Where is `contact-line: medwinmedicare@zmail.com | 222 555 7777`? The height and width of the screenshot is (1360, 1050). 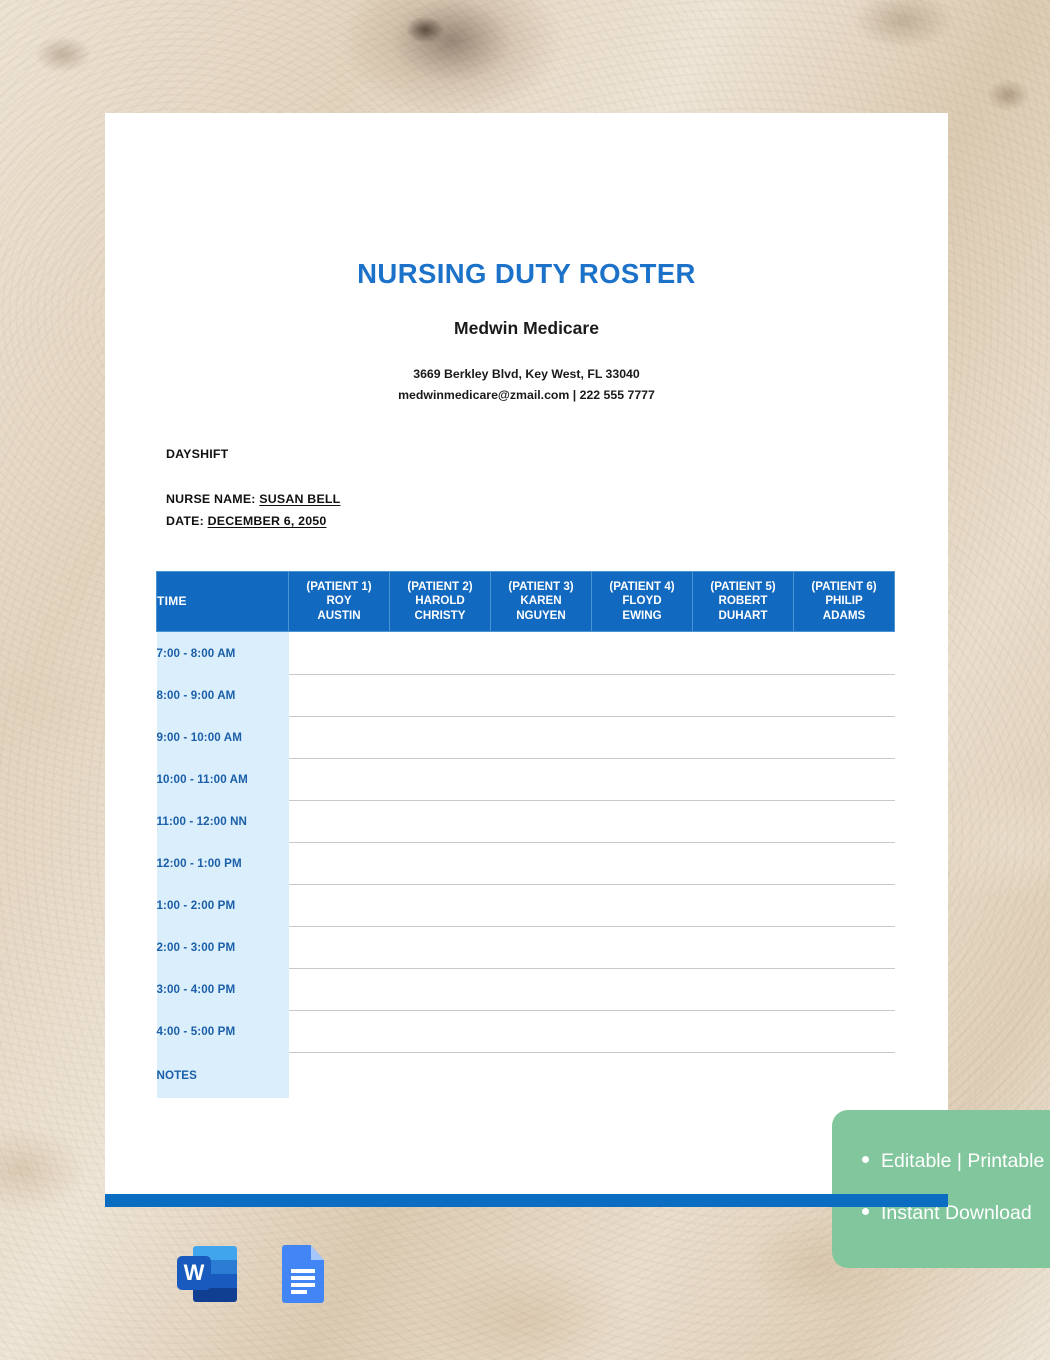 contact-line: medwinmedicare@zmail.com | 222 555 7777 is located at coordinates (526, 395).